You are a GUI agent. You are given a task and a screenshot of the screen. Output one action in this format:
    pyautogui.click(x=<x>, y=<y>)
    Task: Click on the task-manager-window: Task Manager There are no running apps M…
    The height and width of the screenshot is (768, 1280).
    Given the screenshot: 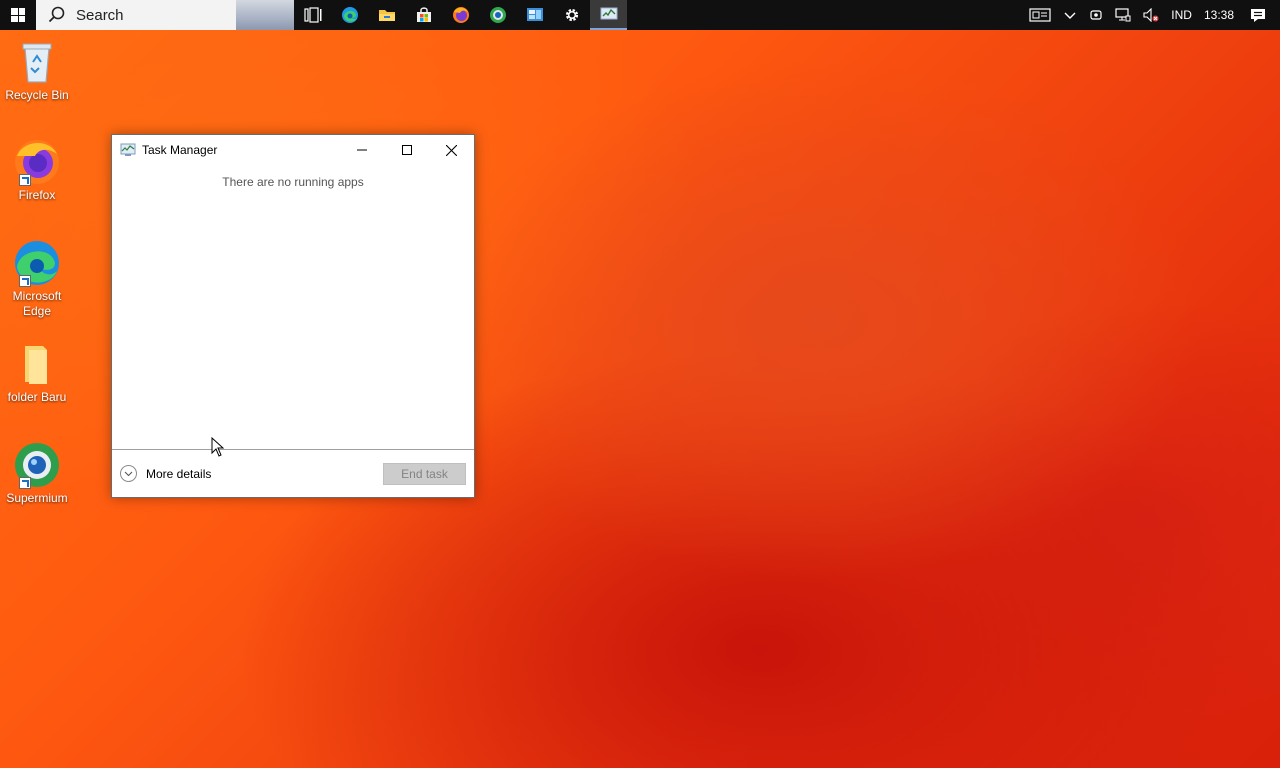 What is the action you would take?
    pyautogui.click(x=293, y=316)
    